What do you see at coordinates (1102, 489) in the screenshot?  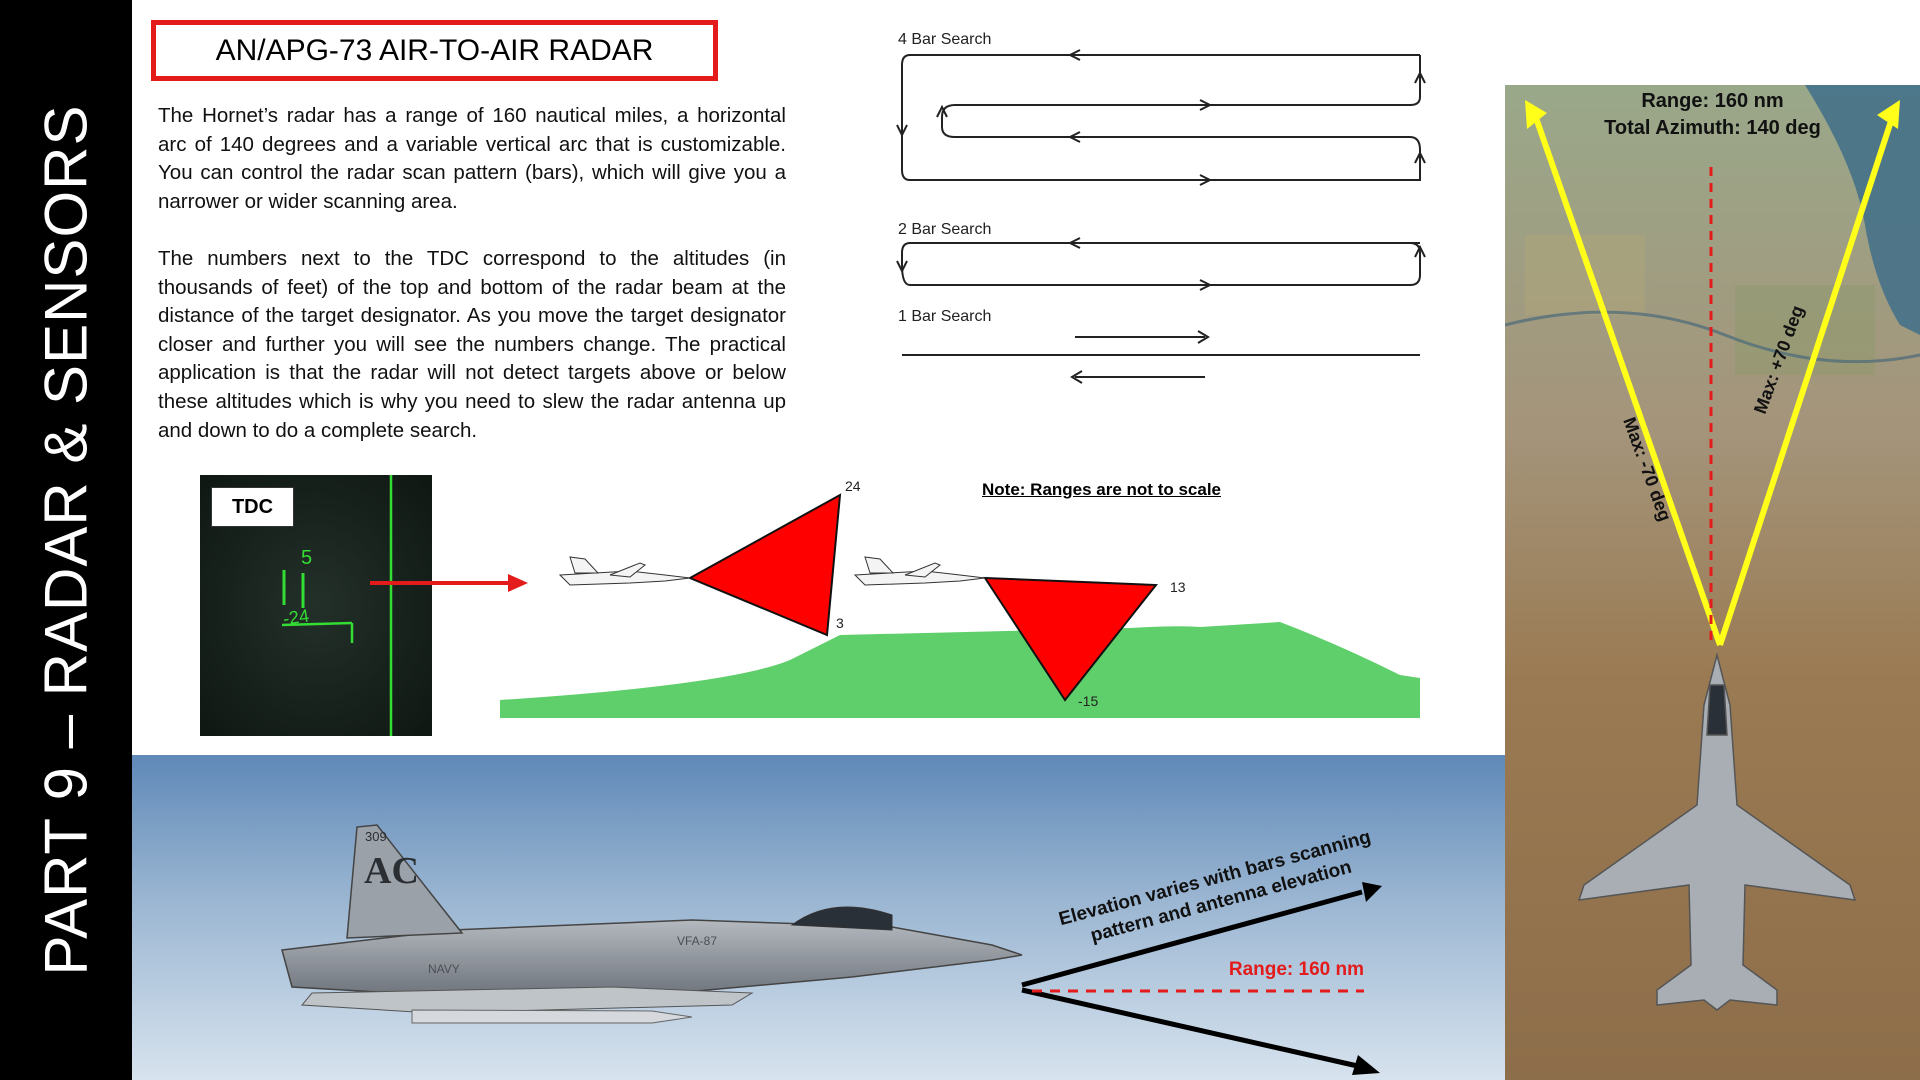 I see `scale-note: Note: Ranges are not to scale` at bounding box center [1102, 489].